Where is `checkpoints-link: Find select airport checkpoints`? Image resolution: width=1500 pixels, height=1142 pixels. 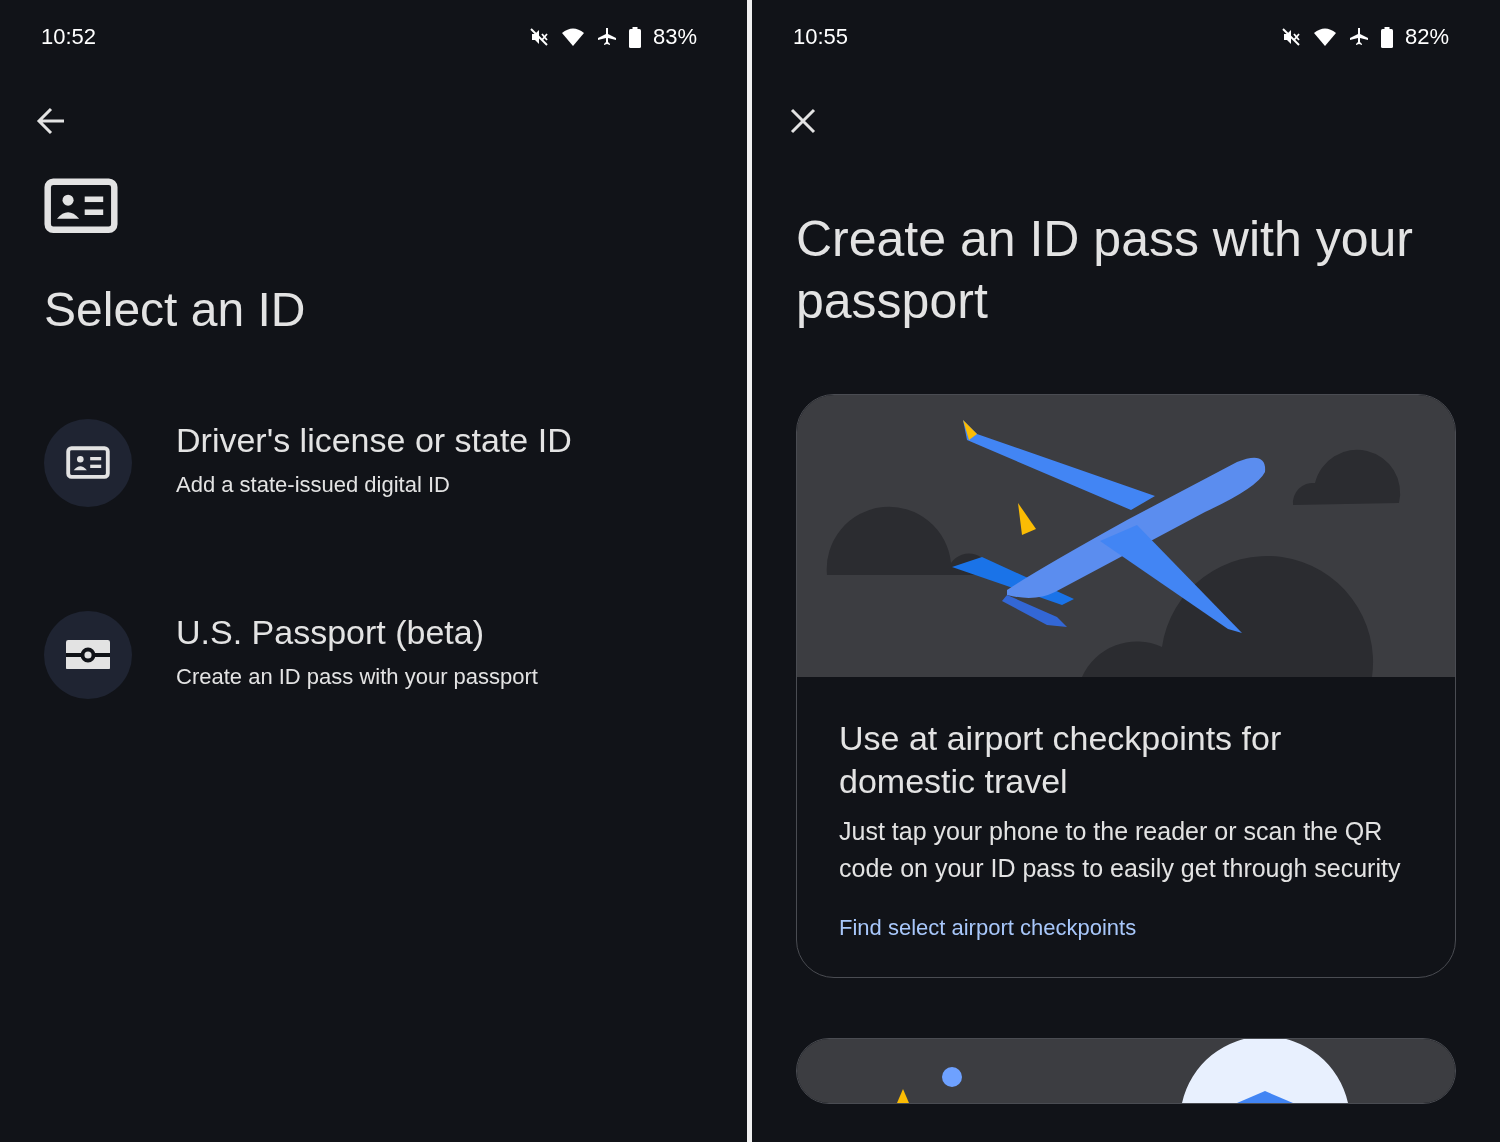 checkpoints-link: Find select airport checkpoints is located at coordinates (988, 928).